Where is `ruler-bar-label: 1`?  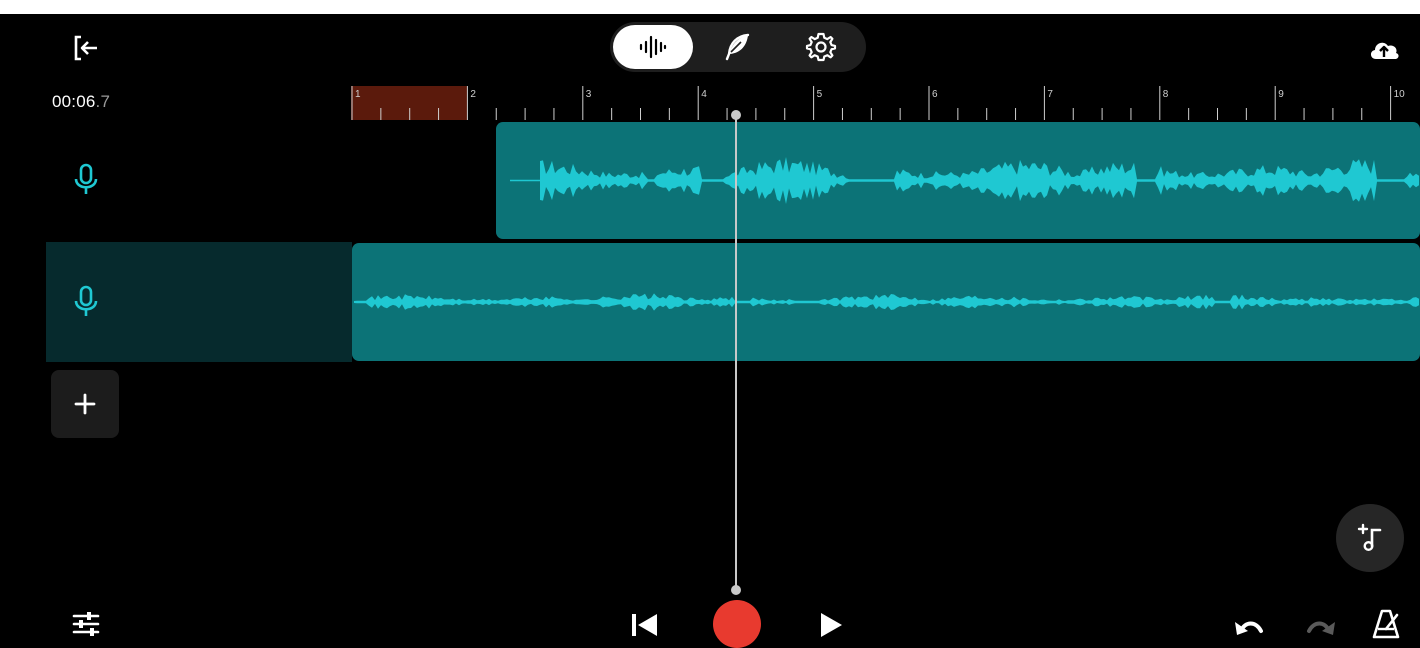 ruler-bar-label: 1 is located at coordinates (358, 94).